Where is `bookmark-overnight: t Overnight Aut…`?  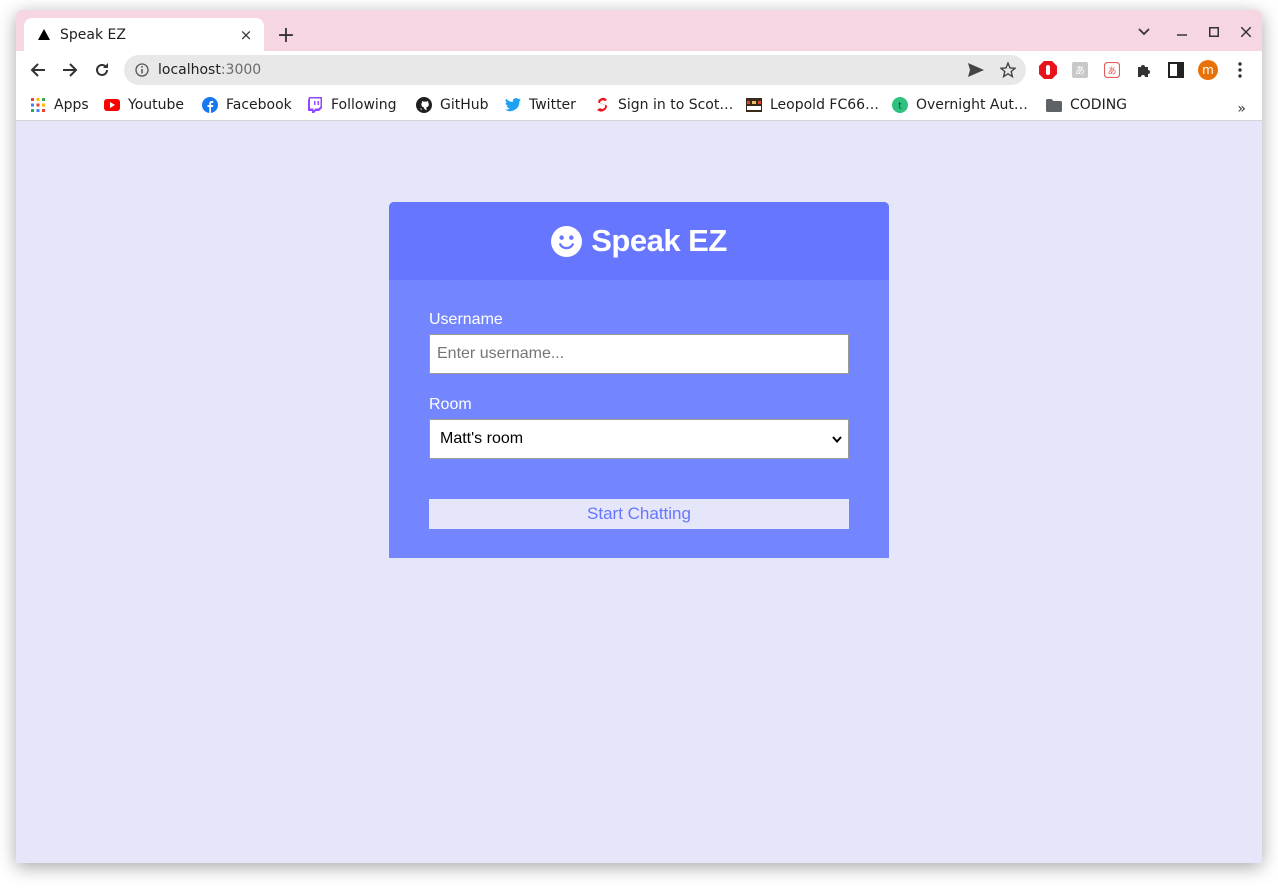 bookmark-overnight: t Overnight Aut… is located at coordinates (960, 105).